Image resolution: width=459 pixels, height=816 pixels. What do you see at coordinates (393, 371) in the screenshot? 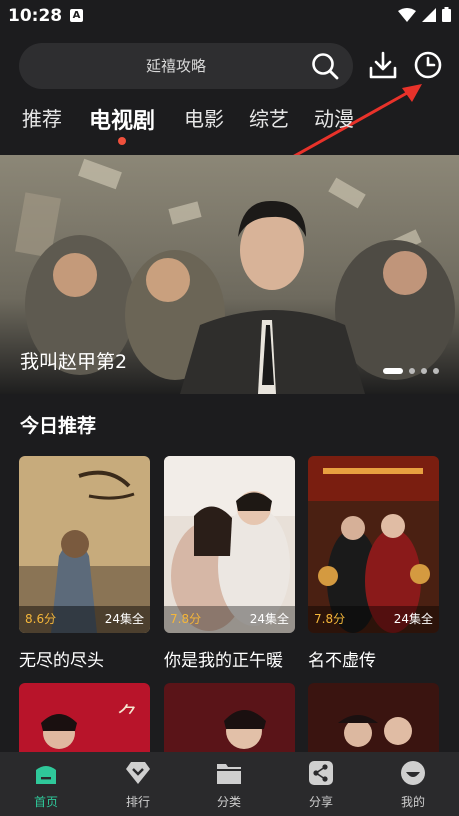
I see `pagination-dot-active` at bounding box center [393, 371].